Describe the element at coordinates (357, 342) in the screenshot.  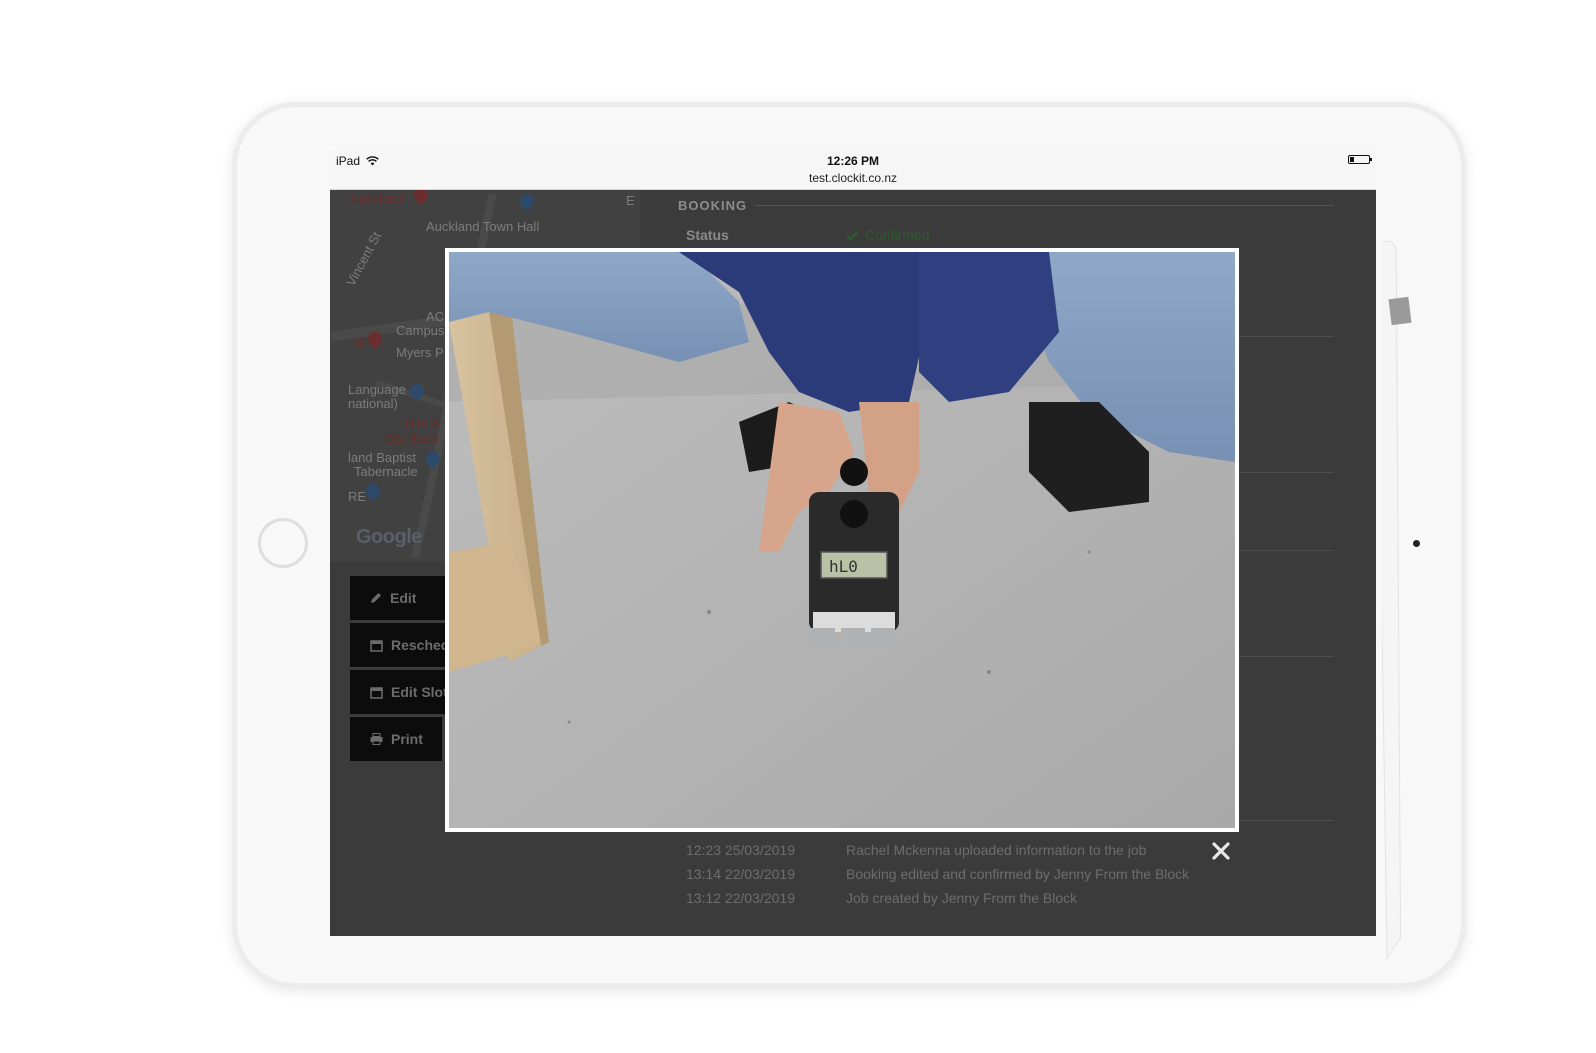
I see `map-label-nd: nd` at that location.